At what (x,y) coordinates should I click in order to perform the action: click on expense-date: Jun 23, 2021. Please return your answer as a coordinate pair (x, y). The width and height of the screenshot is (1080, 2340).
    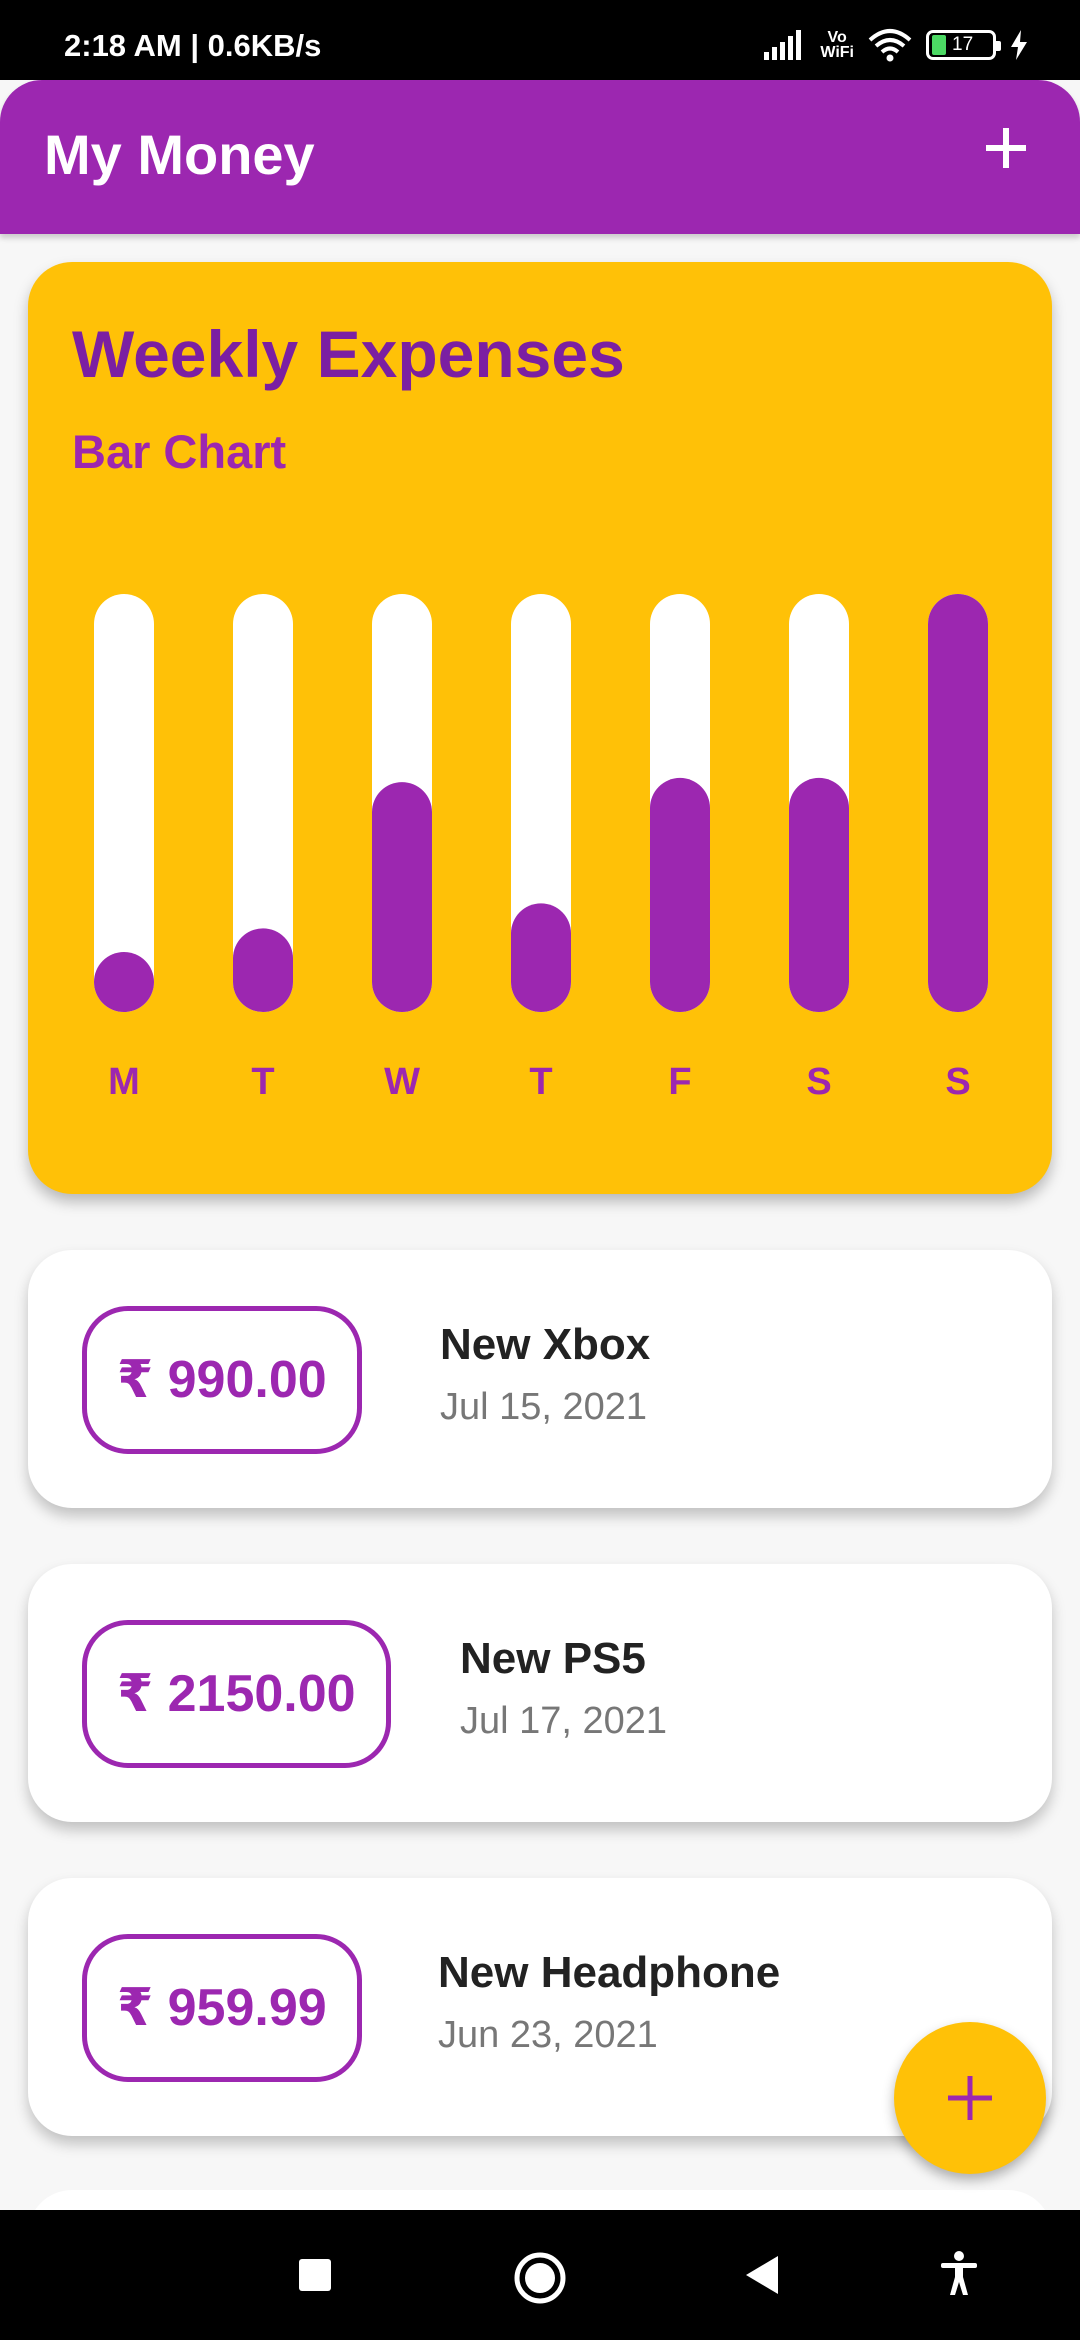
    Looking at the image, I should click on (548, 2035).